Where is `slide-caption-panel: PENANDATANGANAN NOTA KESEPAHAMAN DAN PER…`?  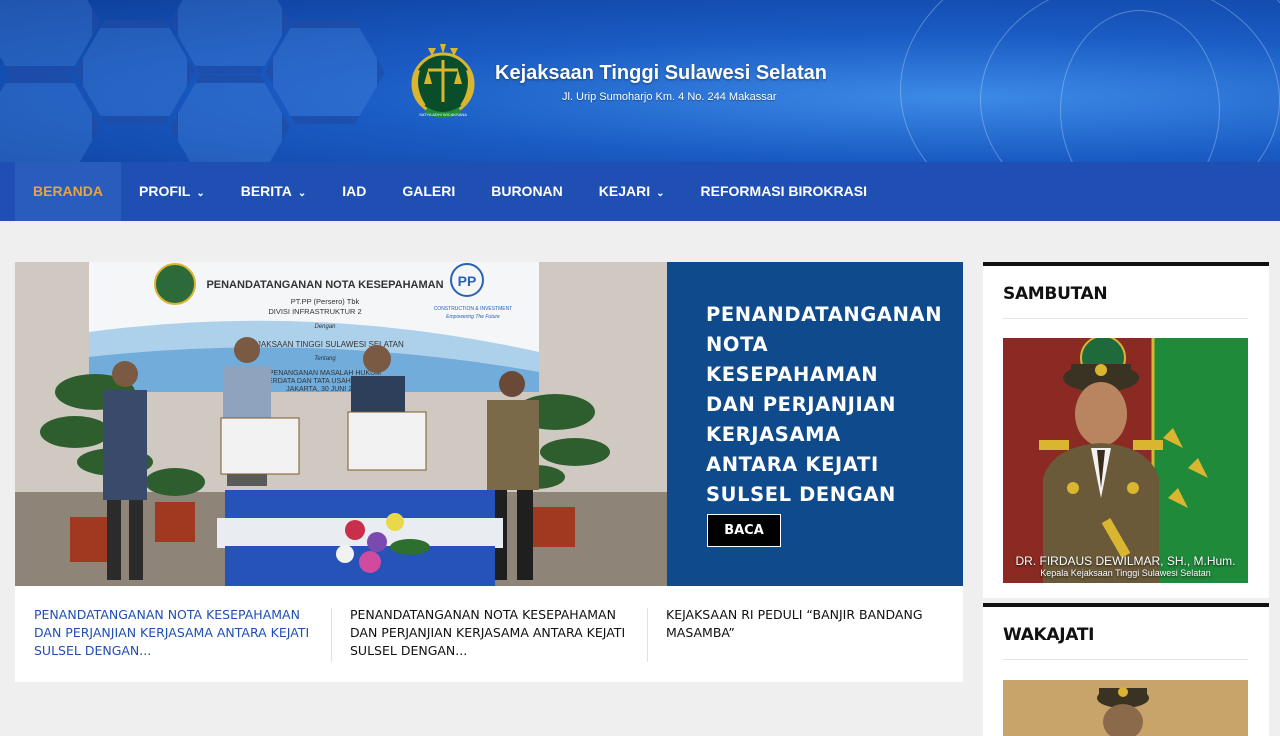 slide-caption-panel: PENANDATANGANAN NOTA KESEPAHAMAN DAN PER… is located at coordinates (815, 424).